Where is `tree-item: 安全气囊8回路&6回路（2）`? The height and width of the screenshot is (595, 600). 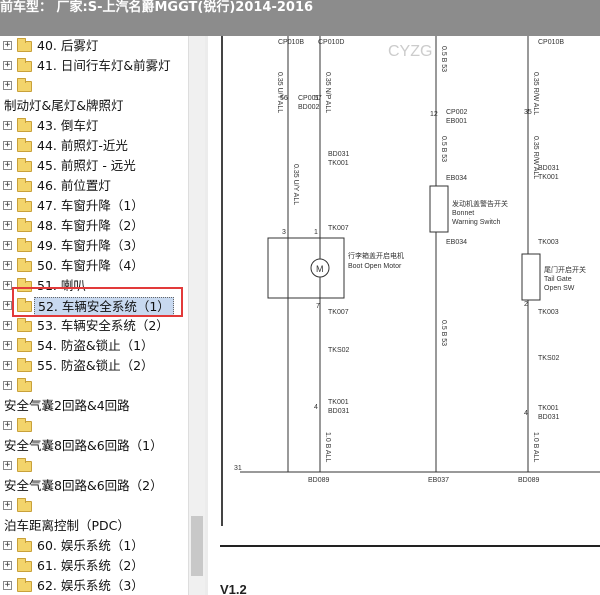
tree-item: 安全气囊8回路&6回路（2） is located at coordinates (94, 486).